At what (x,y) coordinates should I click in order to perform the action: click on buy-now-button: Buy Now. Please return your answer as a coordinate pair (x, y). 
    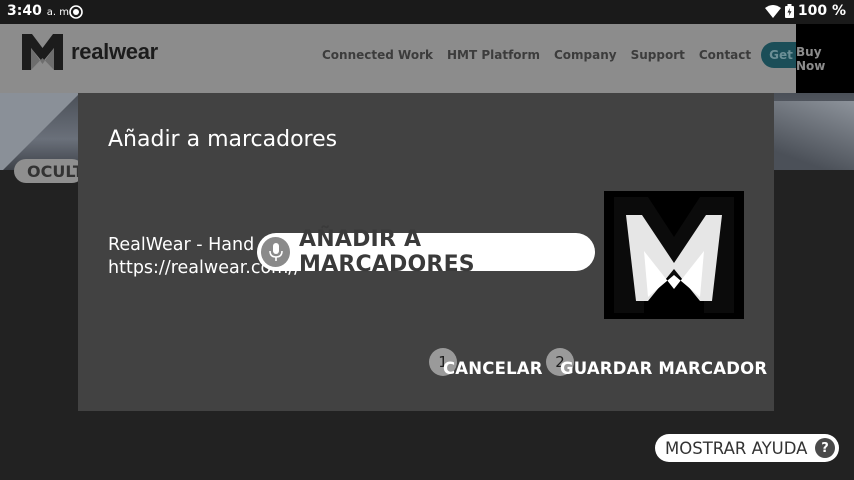
    Looking at the image, I should click on (825, 58).